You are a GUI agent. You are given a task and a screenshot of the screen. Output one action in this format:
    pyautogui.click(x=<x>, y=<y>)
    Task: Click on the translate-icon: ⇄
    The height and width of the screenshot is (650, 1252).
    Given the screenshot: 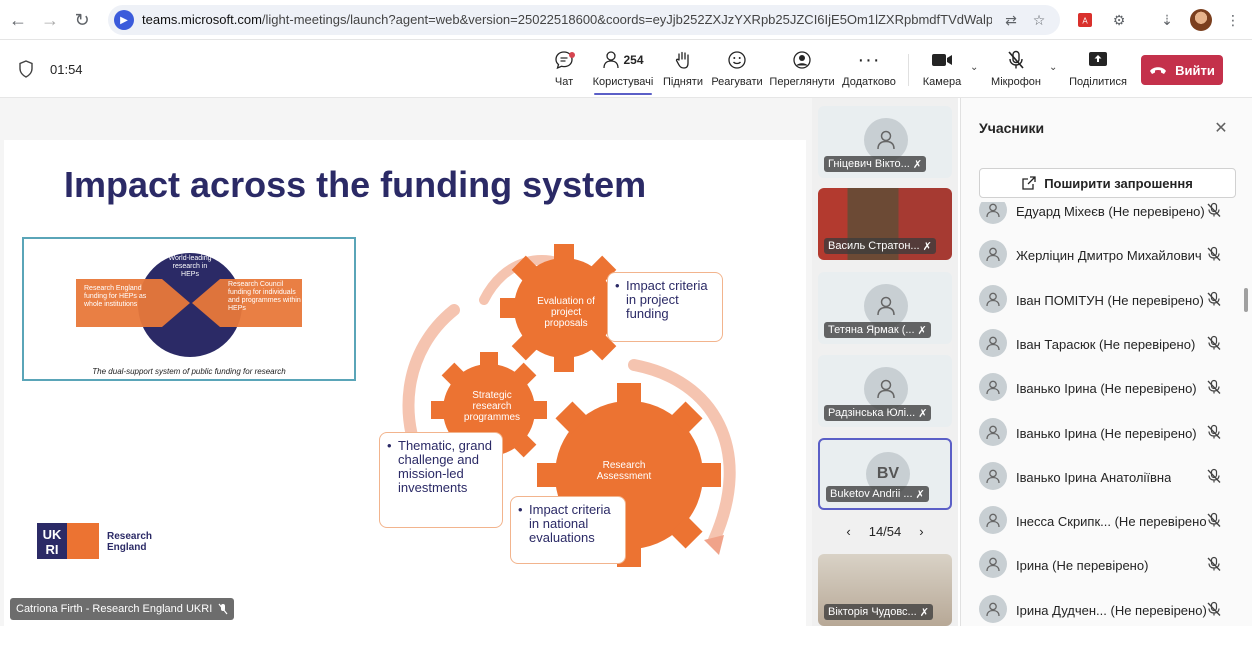 What is the action you would take?
    pyautogui.click(x=1011, y=20)
    